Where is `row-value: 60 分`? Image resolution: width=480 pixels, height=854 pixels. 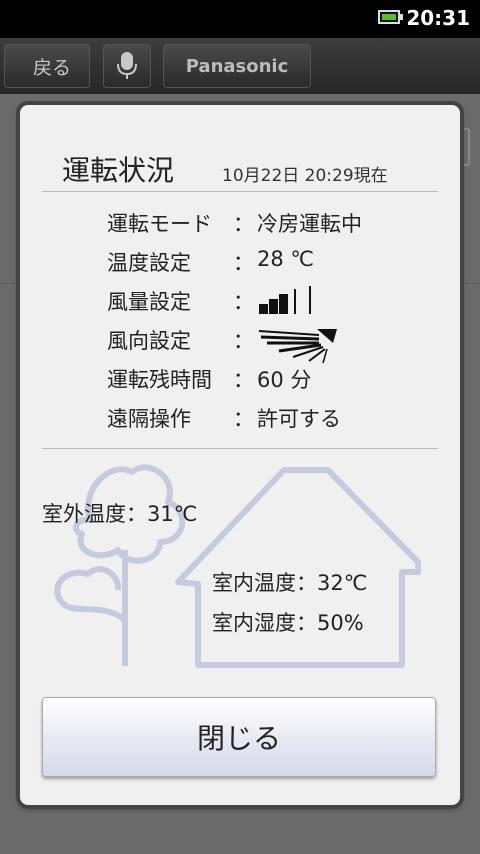 row-value: 60 分 is located at coordinates (284, 380).